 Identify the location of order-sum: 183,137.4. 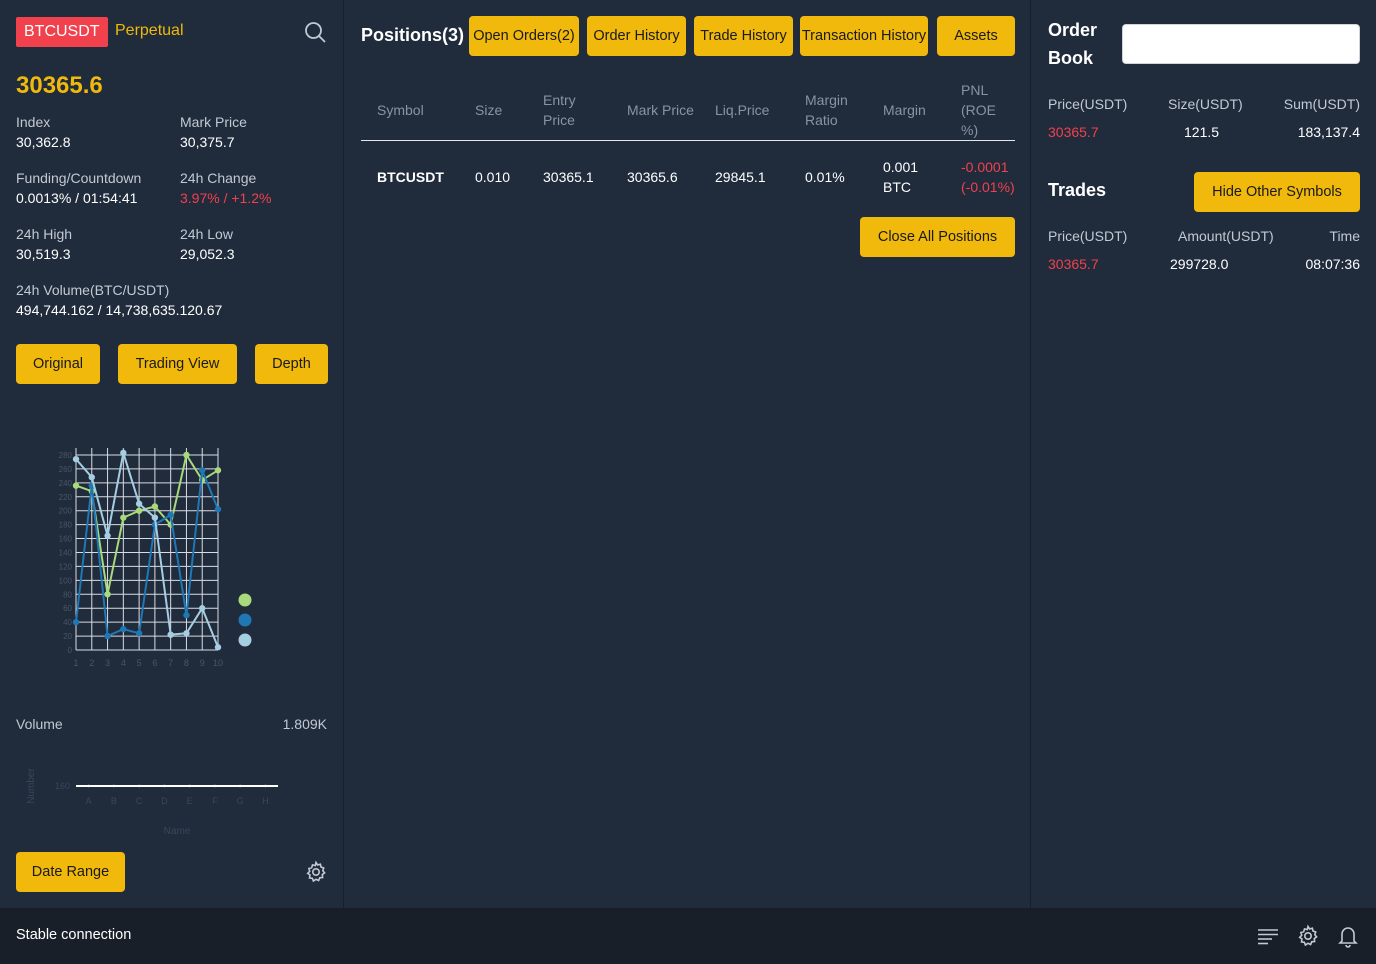
(1328, 132).